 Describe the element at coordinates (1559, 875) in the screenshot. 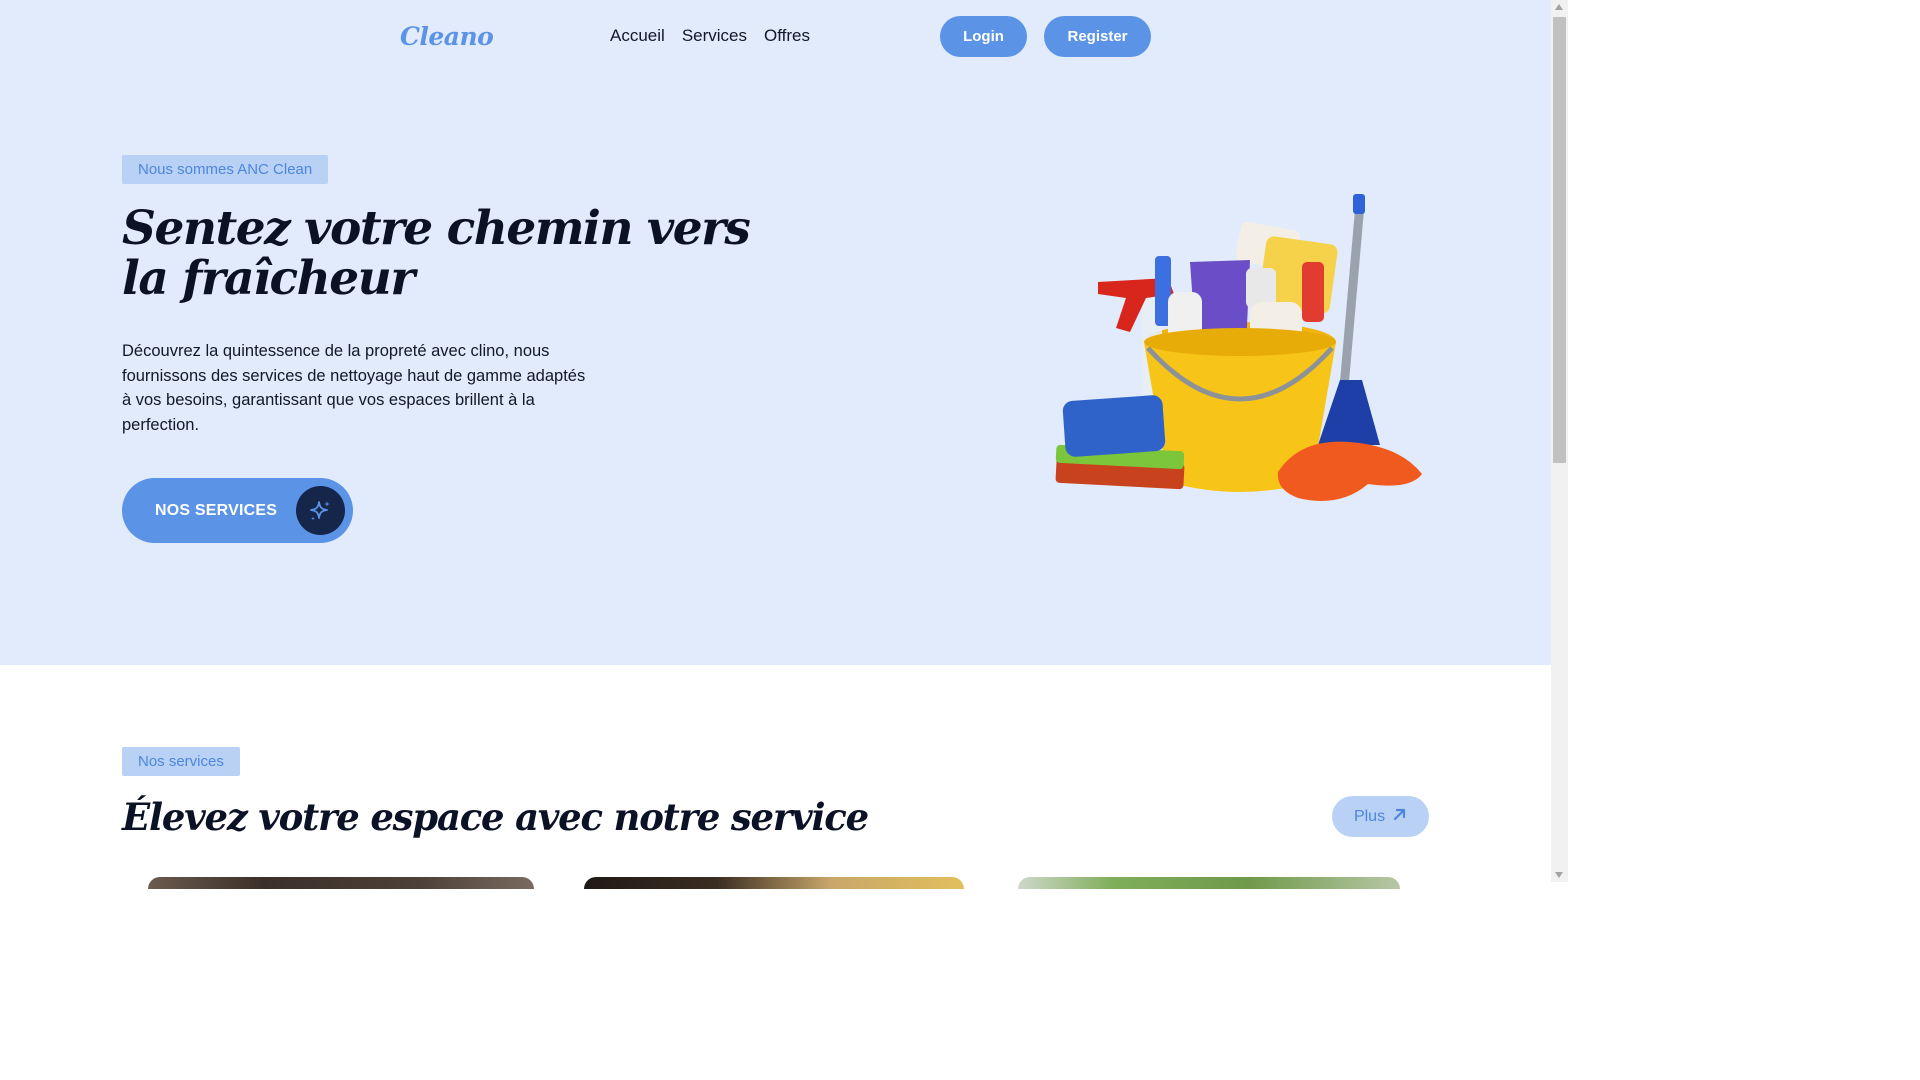

I see `scroll-down-arrow-icon` at that location.